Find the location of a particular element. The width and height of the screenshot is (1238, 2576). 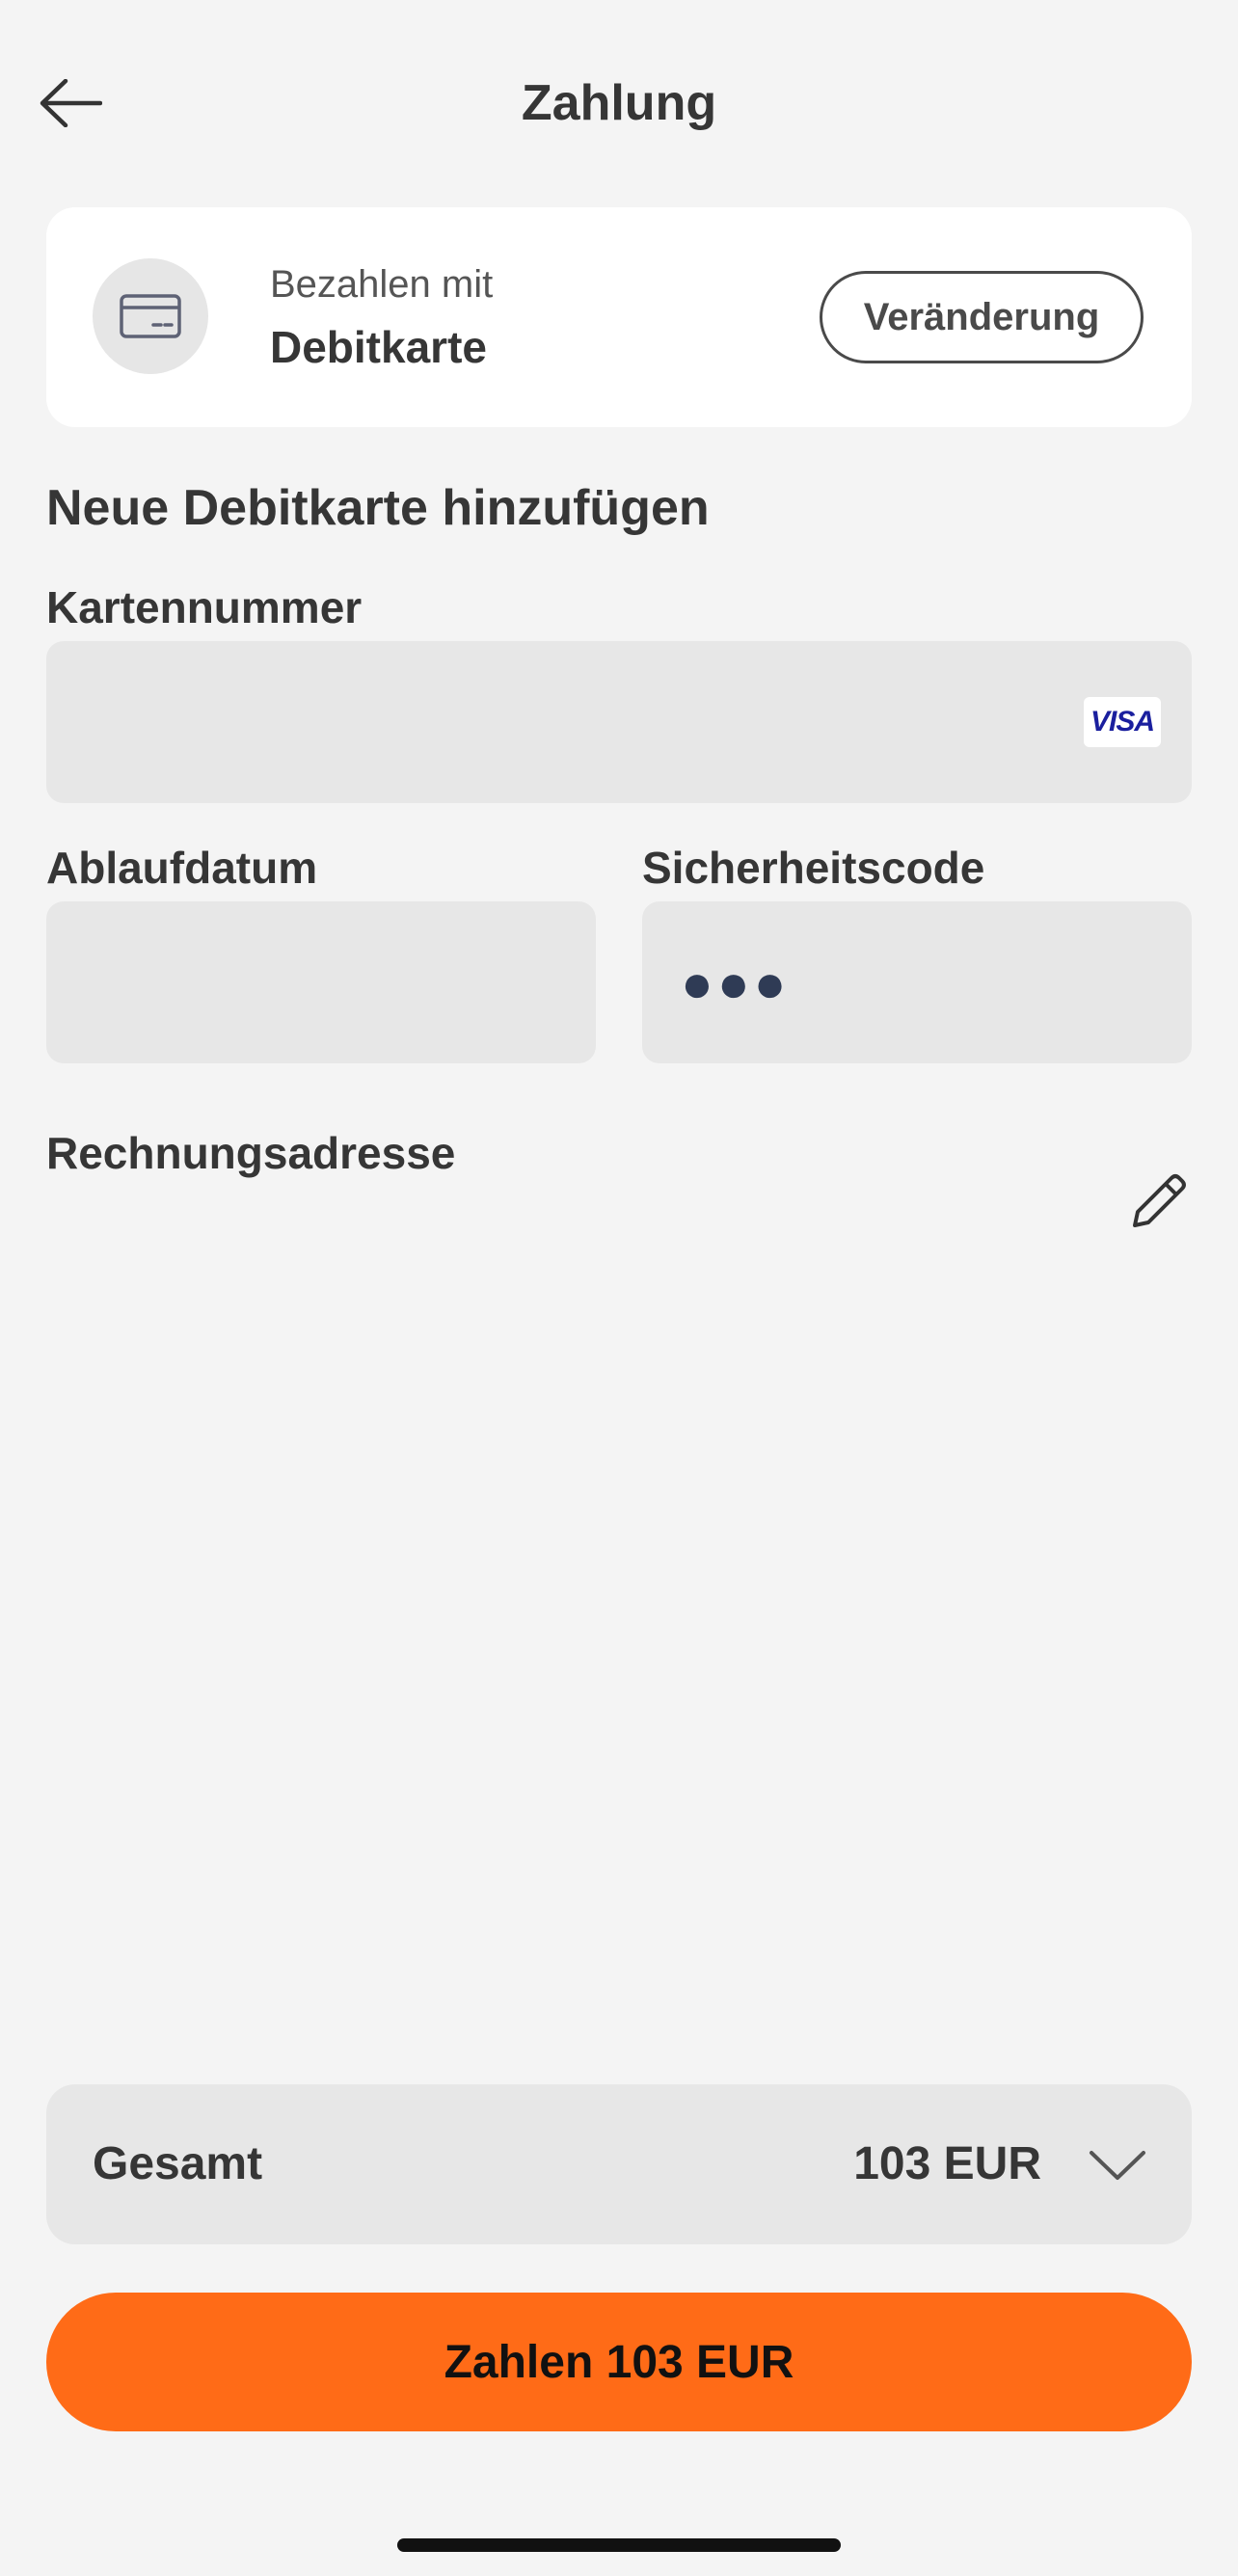

total-amount: 103 EUR is located at coordinates (947, 2164).